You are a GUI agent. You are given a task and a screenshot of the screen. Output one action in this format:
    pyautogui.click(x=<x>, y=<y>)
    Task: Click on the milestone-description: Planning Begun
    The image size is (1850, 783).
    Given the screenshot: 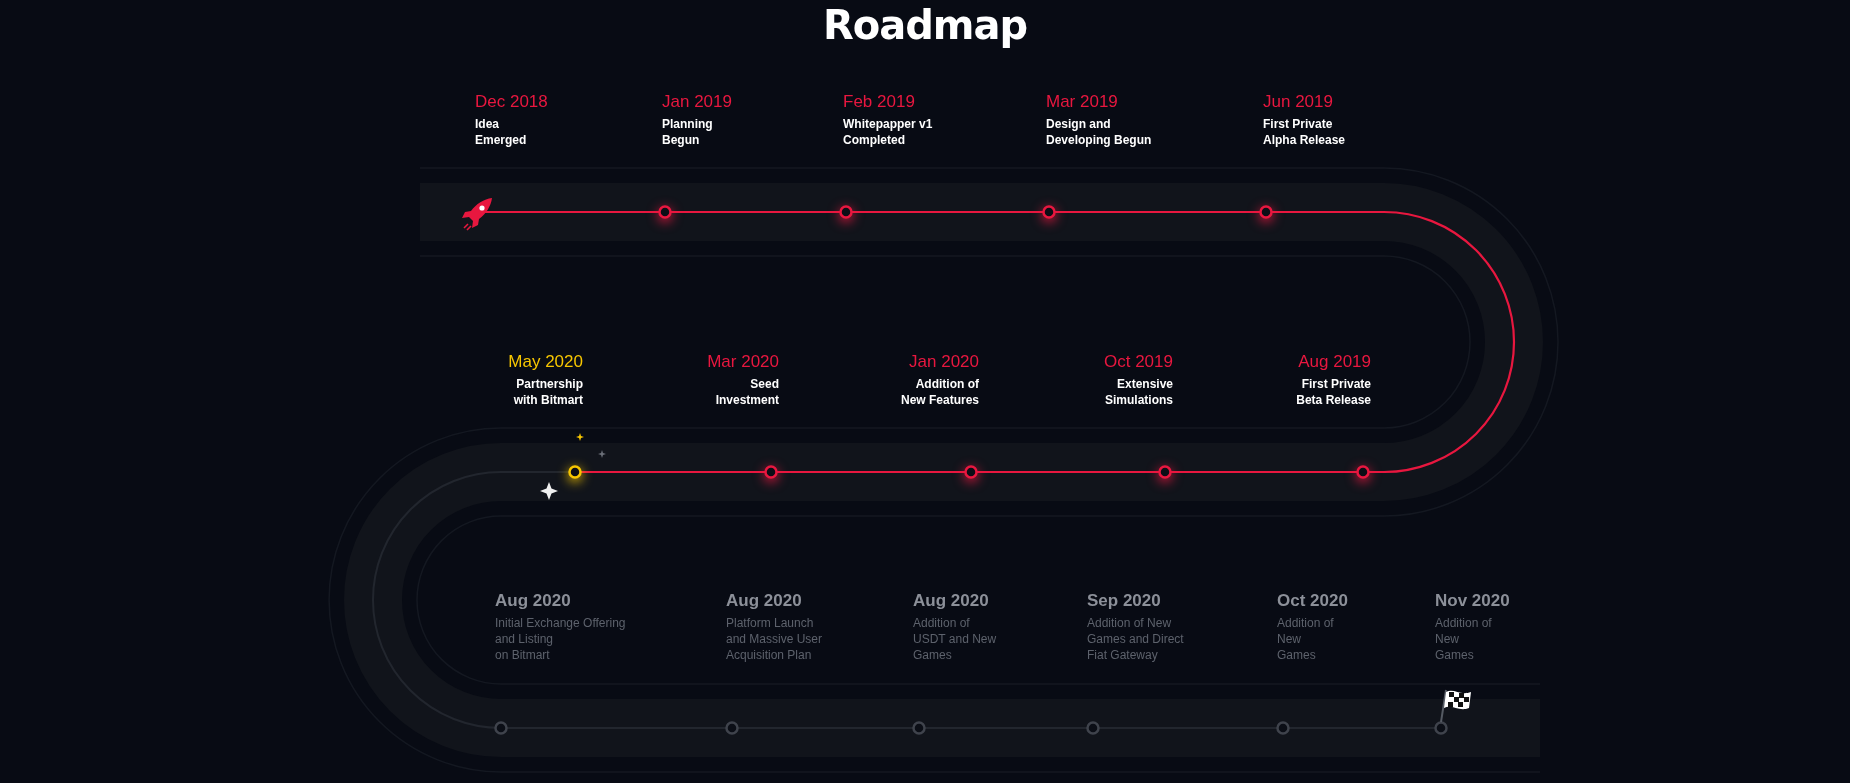 What is the action you would take?
    pyautogui.click(x=688, y=132)
    